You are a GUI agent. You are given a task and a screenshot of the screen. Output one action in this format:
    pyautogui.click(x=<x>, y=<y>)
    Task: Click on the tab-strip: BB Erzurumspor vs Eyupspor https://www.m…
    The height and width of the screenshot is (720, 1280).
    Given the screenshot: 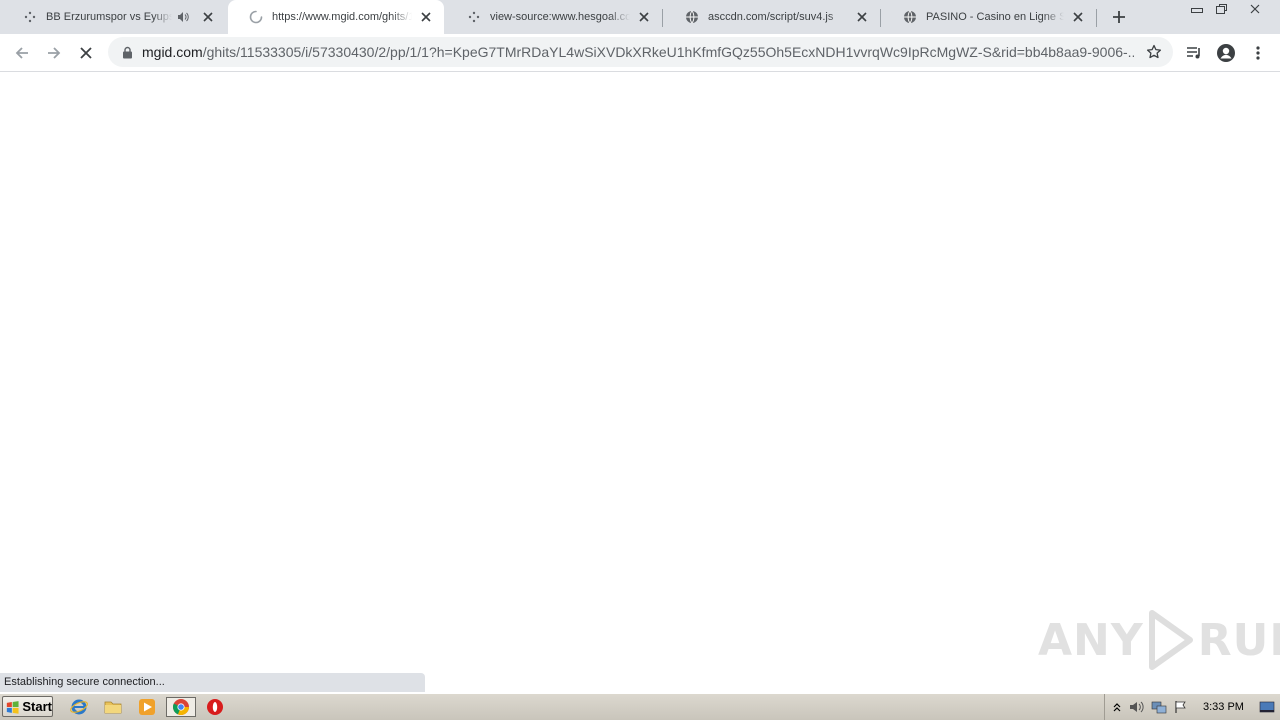 What is the action you would take?
    pyautogui.click(x=640, y=17)
    